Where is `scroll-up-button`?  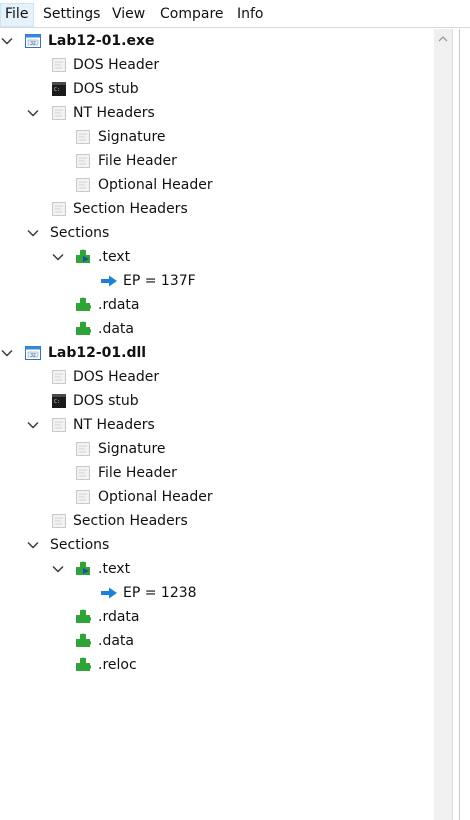
scroll-up-button is located at coordinates (443, 39).